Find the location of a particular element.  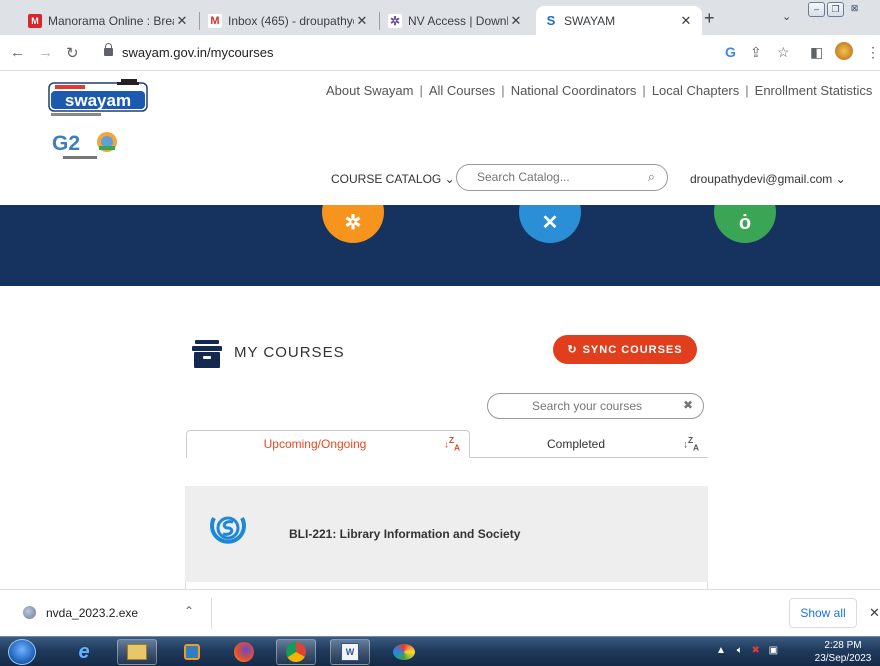

nav-link-enrollment-statistics: Enrollment Statistics is located at coordinates (814, 90).